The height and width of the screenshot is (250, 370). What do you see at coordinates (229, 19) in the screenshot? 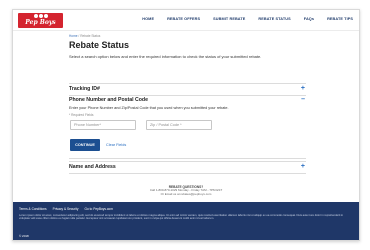
I see `nav-submit-rebate: SUBMIT REBATE` at bounding box center [229, 19].